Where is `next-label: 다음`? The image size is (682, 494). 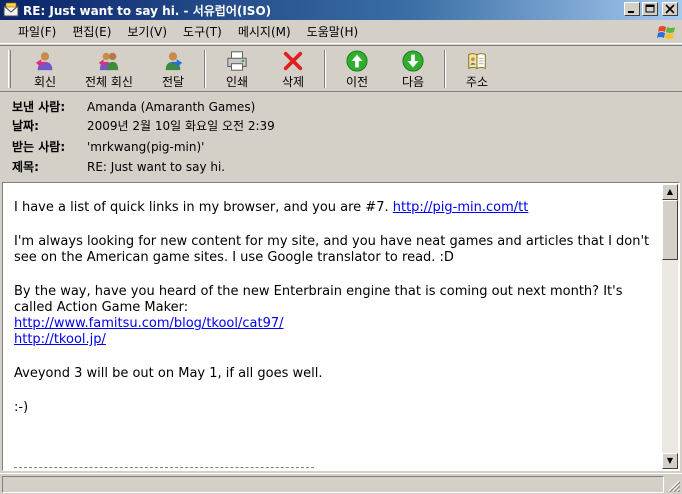
next-label: 다음 is located at coordinates (413, 82).